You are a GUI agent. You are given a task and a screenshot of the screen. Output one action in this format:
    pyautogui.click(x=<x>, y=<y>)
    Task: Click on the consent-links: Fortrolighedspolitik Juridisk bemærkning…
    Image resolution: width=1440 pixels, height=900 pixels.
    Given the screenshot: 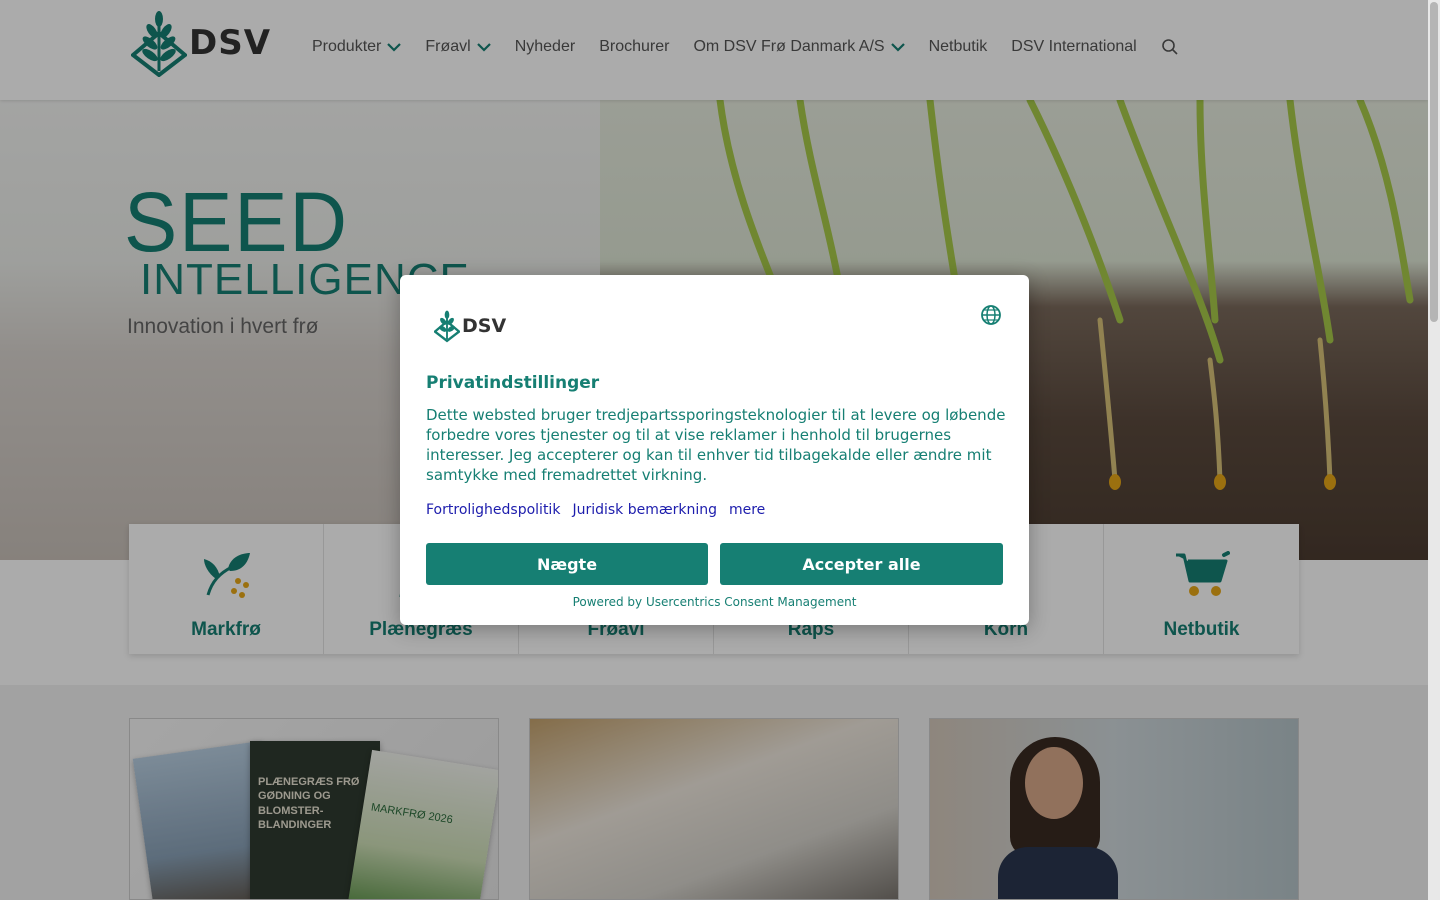 What is the action you would take?
    pyautogui.click(x=601, y=510)
    